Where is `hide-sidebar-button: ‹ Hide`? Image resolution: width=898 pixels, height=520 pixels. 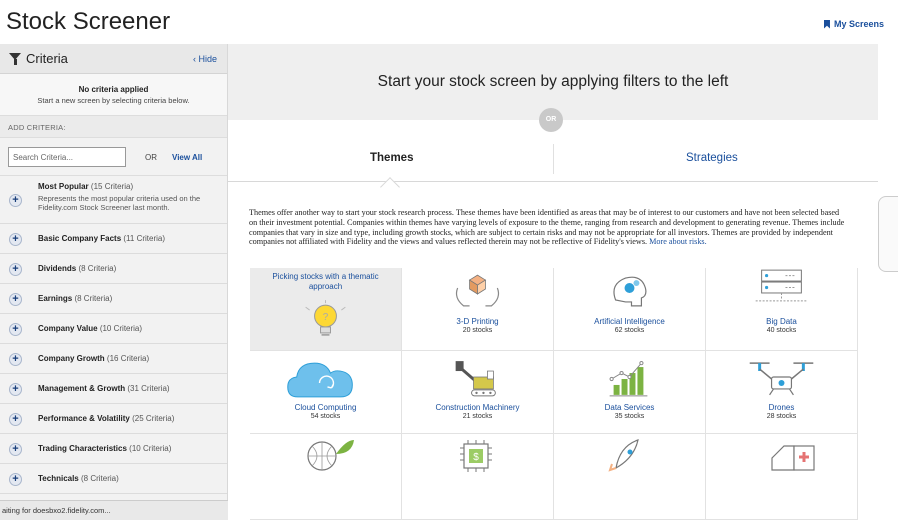 hide-sidebar-button: ‹ Hide is located at coordinates (205, 59).